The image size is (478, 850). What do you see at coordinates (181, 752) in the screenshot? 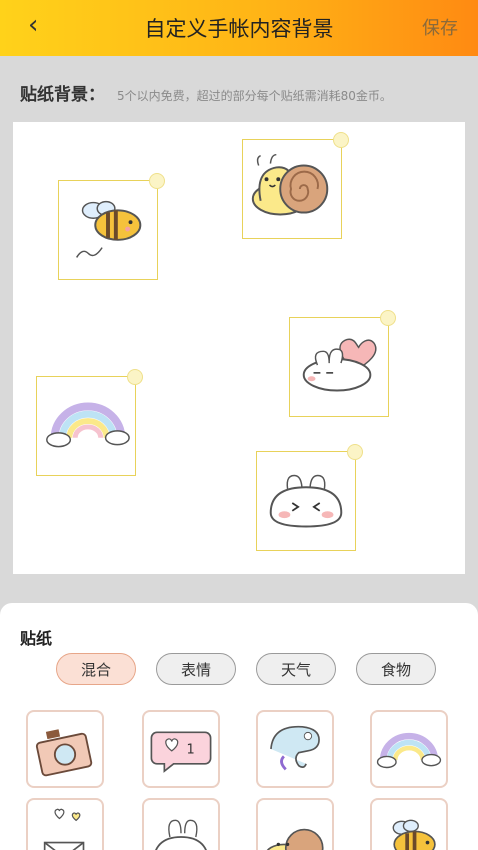
I see `heart-bubble-icon: 1` at bounding box center [181, 752].